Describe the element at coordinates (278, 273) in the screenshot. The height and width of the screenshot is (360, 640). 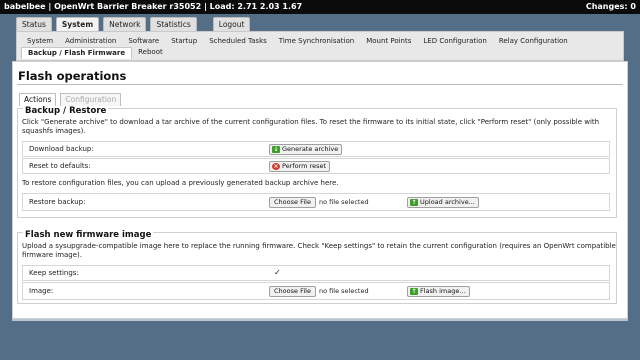
I see `keep-settings-checkbox: ✓` at that location.